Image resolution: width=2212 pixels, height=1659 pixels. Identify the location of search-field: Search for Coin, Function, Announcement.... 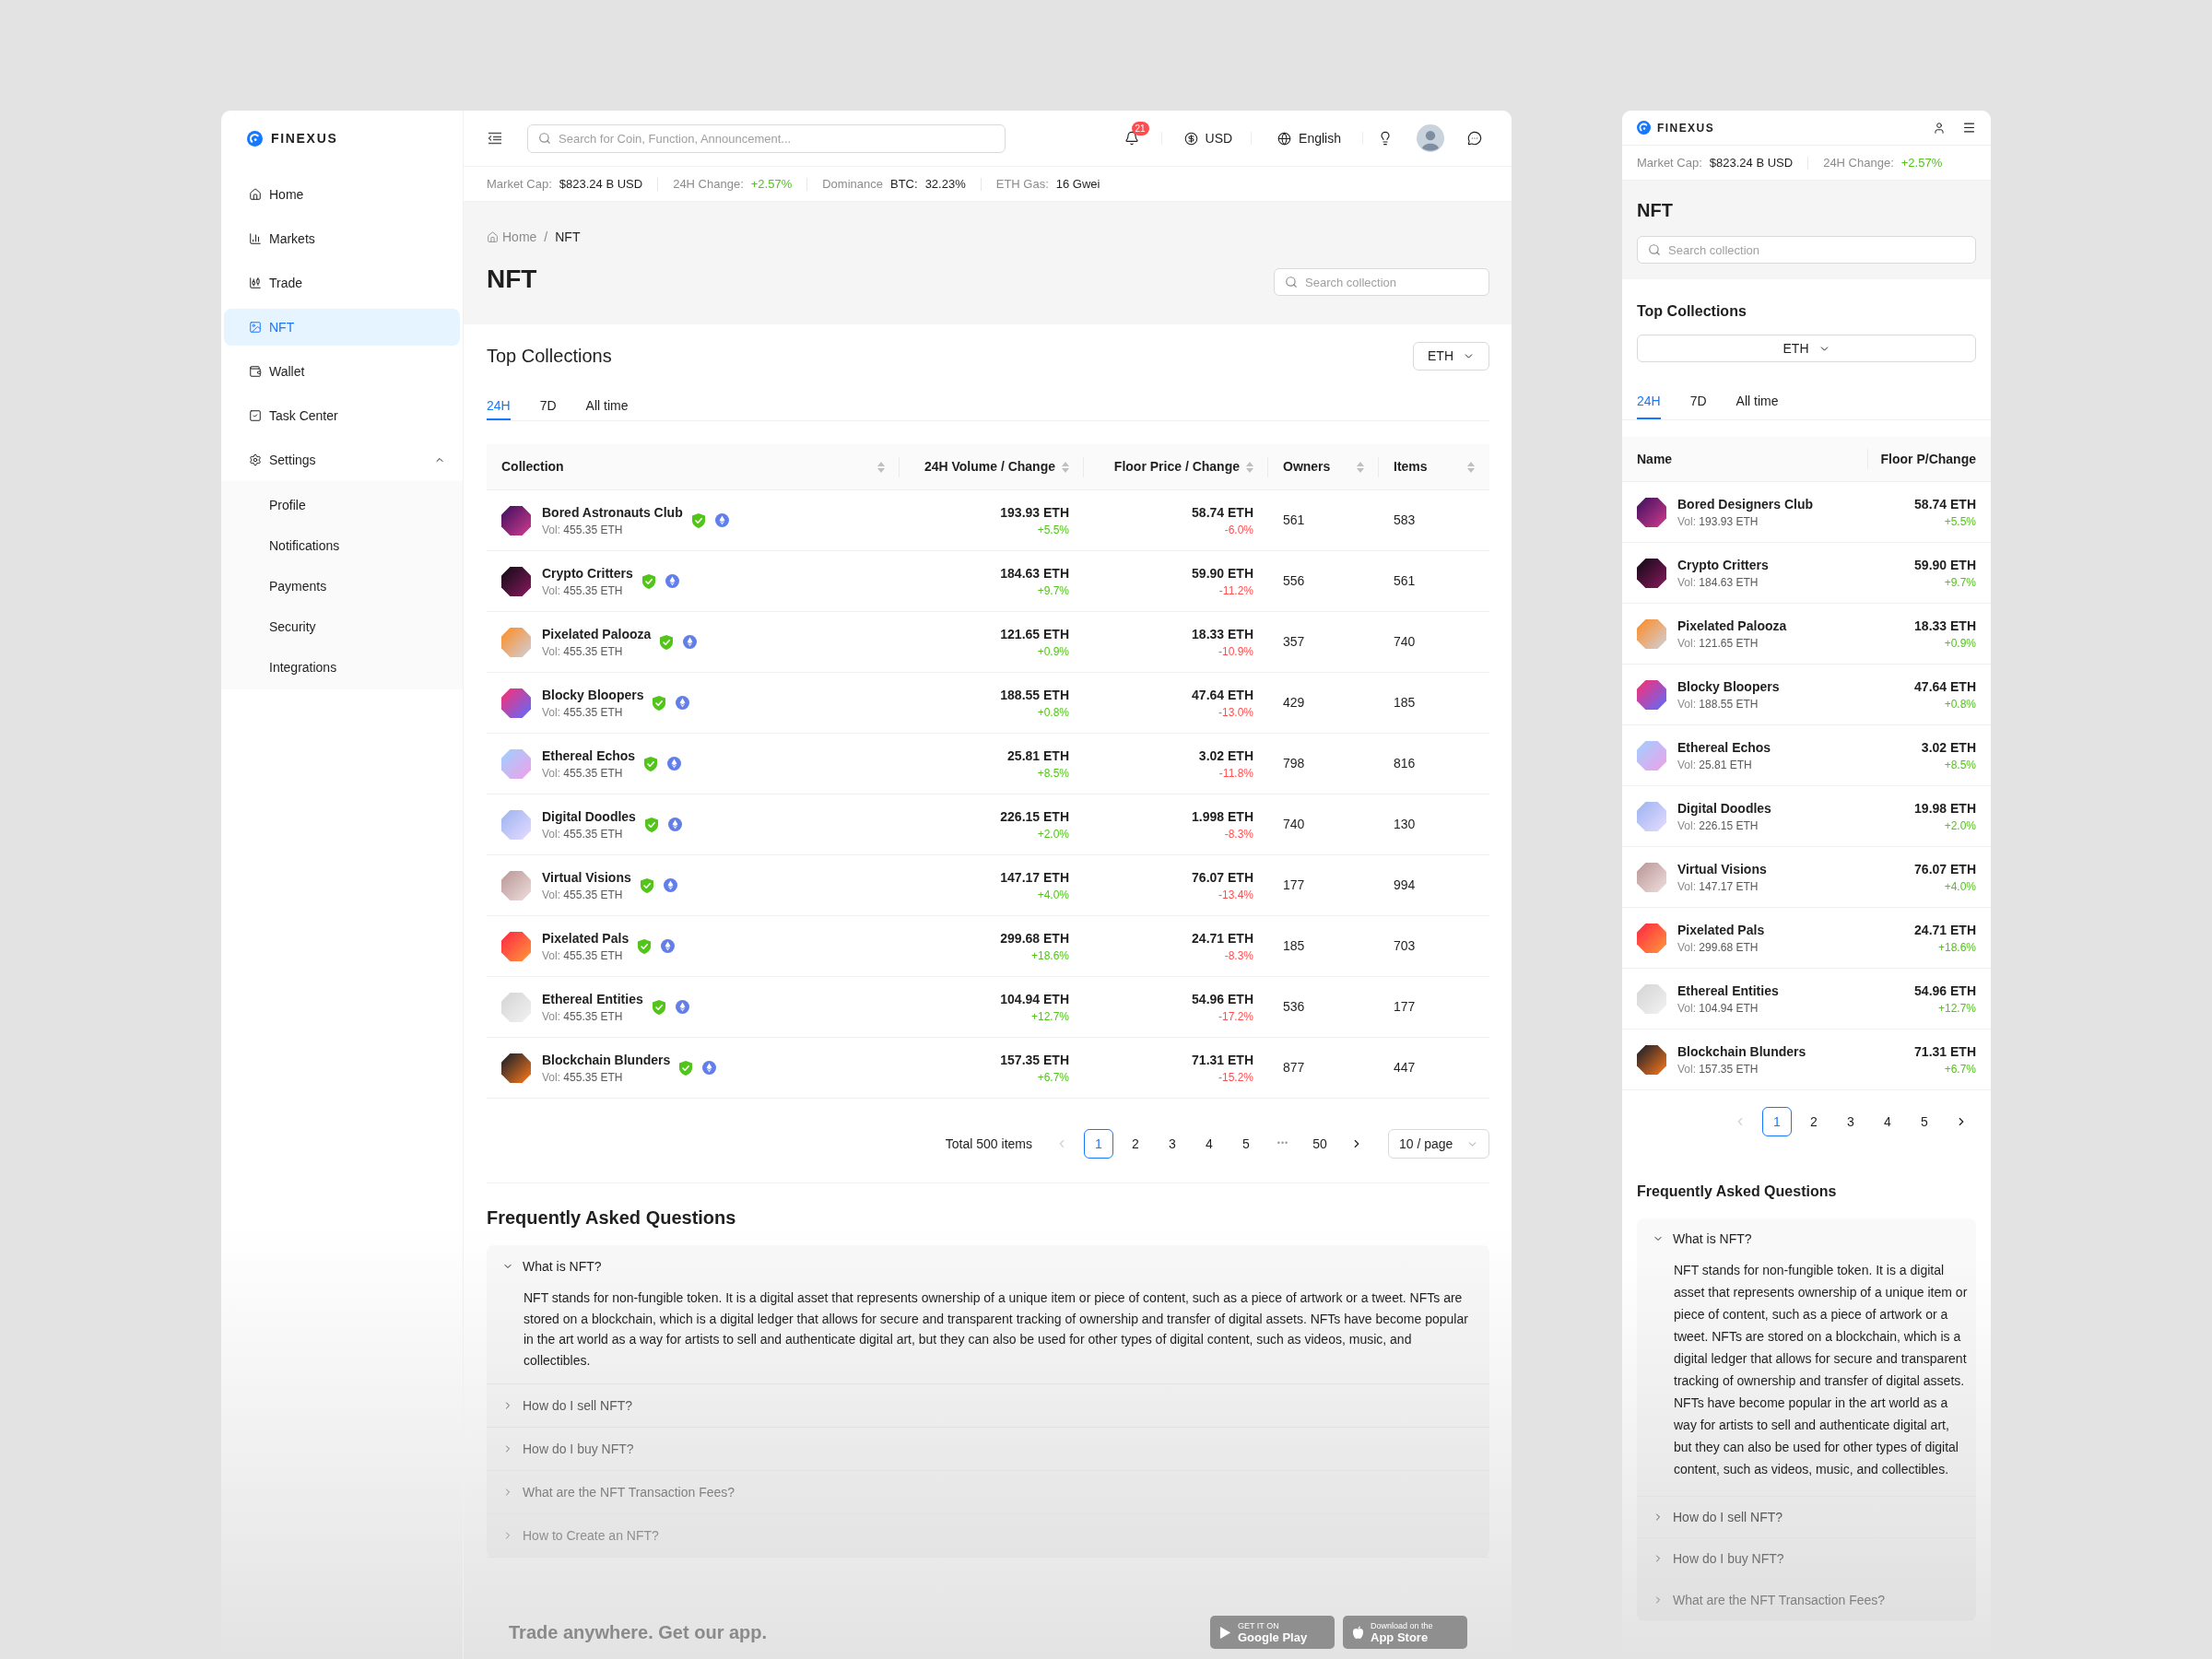
(766, 138).